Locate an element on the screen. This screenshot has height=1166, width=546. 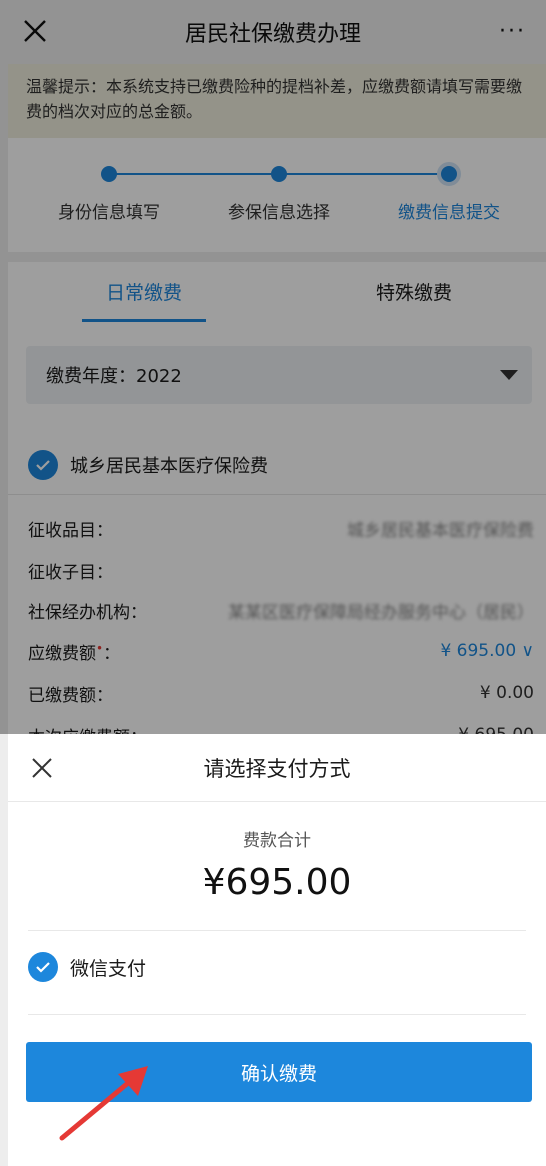
close-icon is located at coordinates (42, 768).